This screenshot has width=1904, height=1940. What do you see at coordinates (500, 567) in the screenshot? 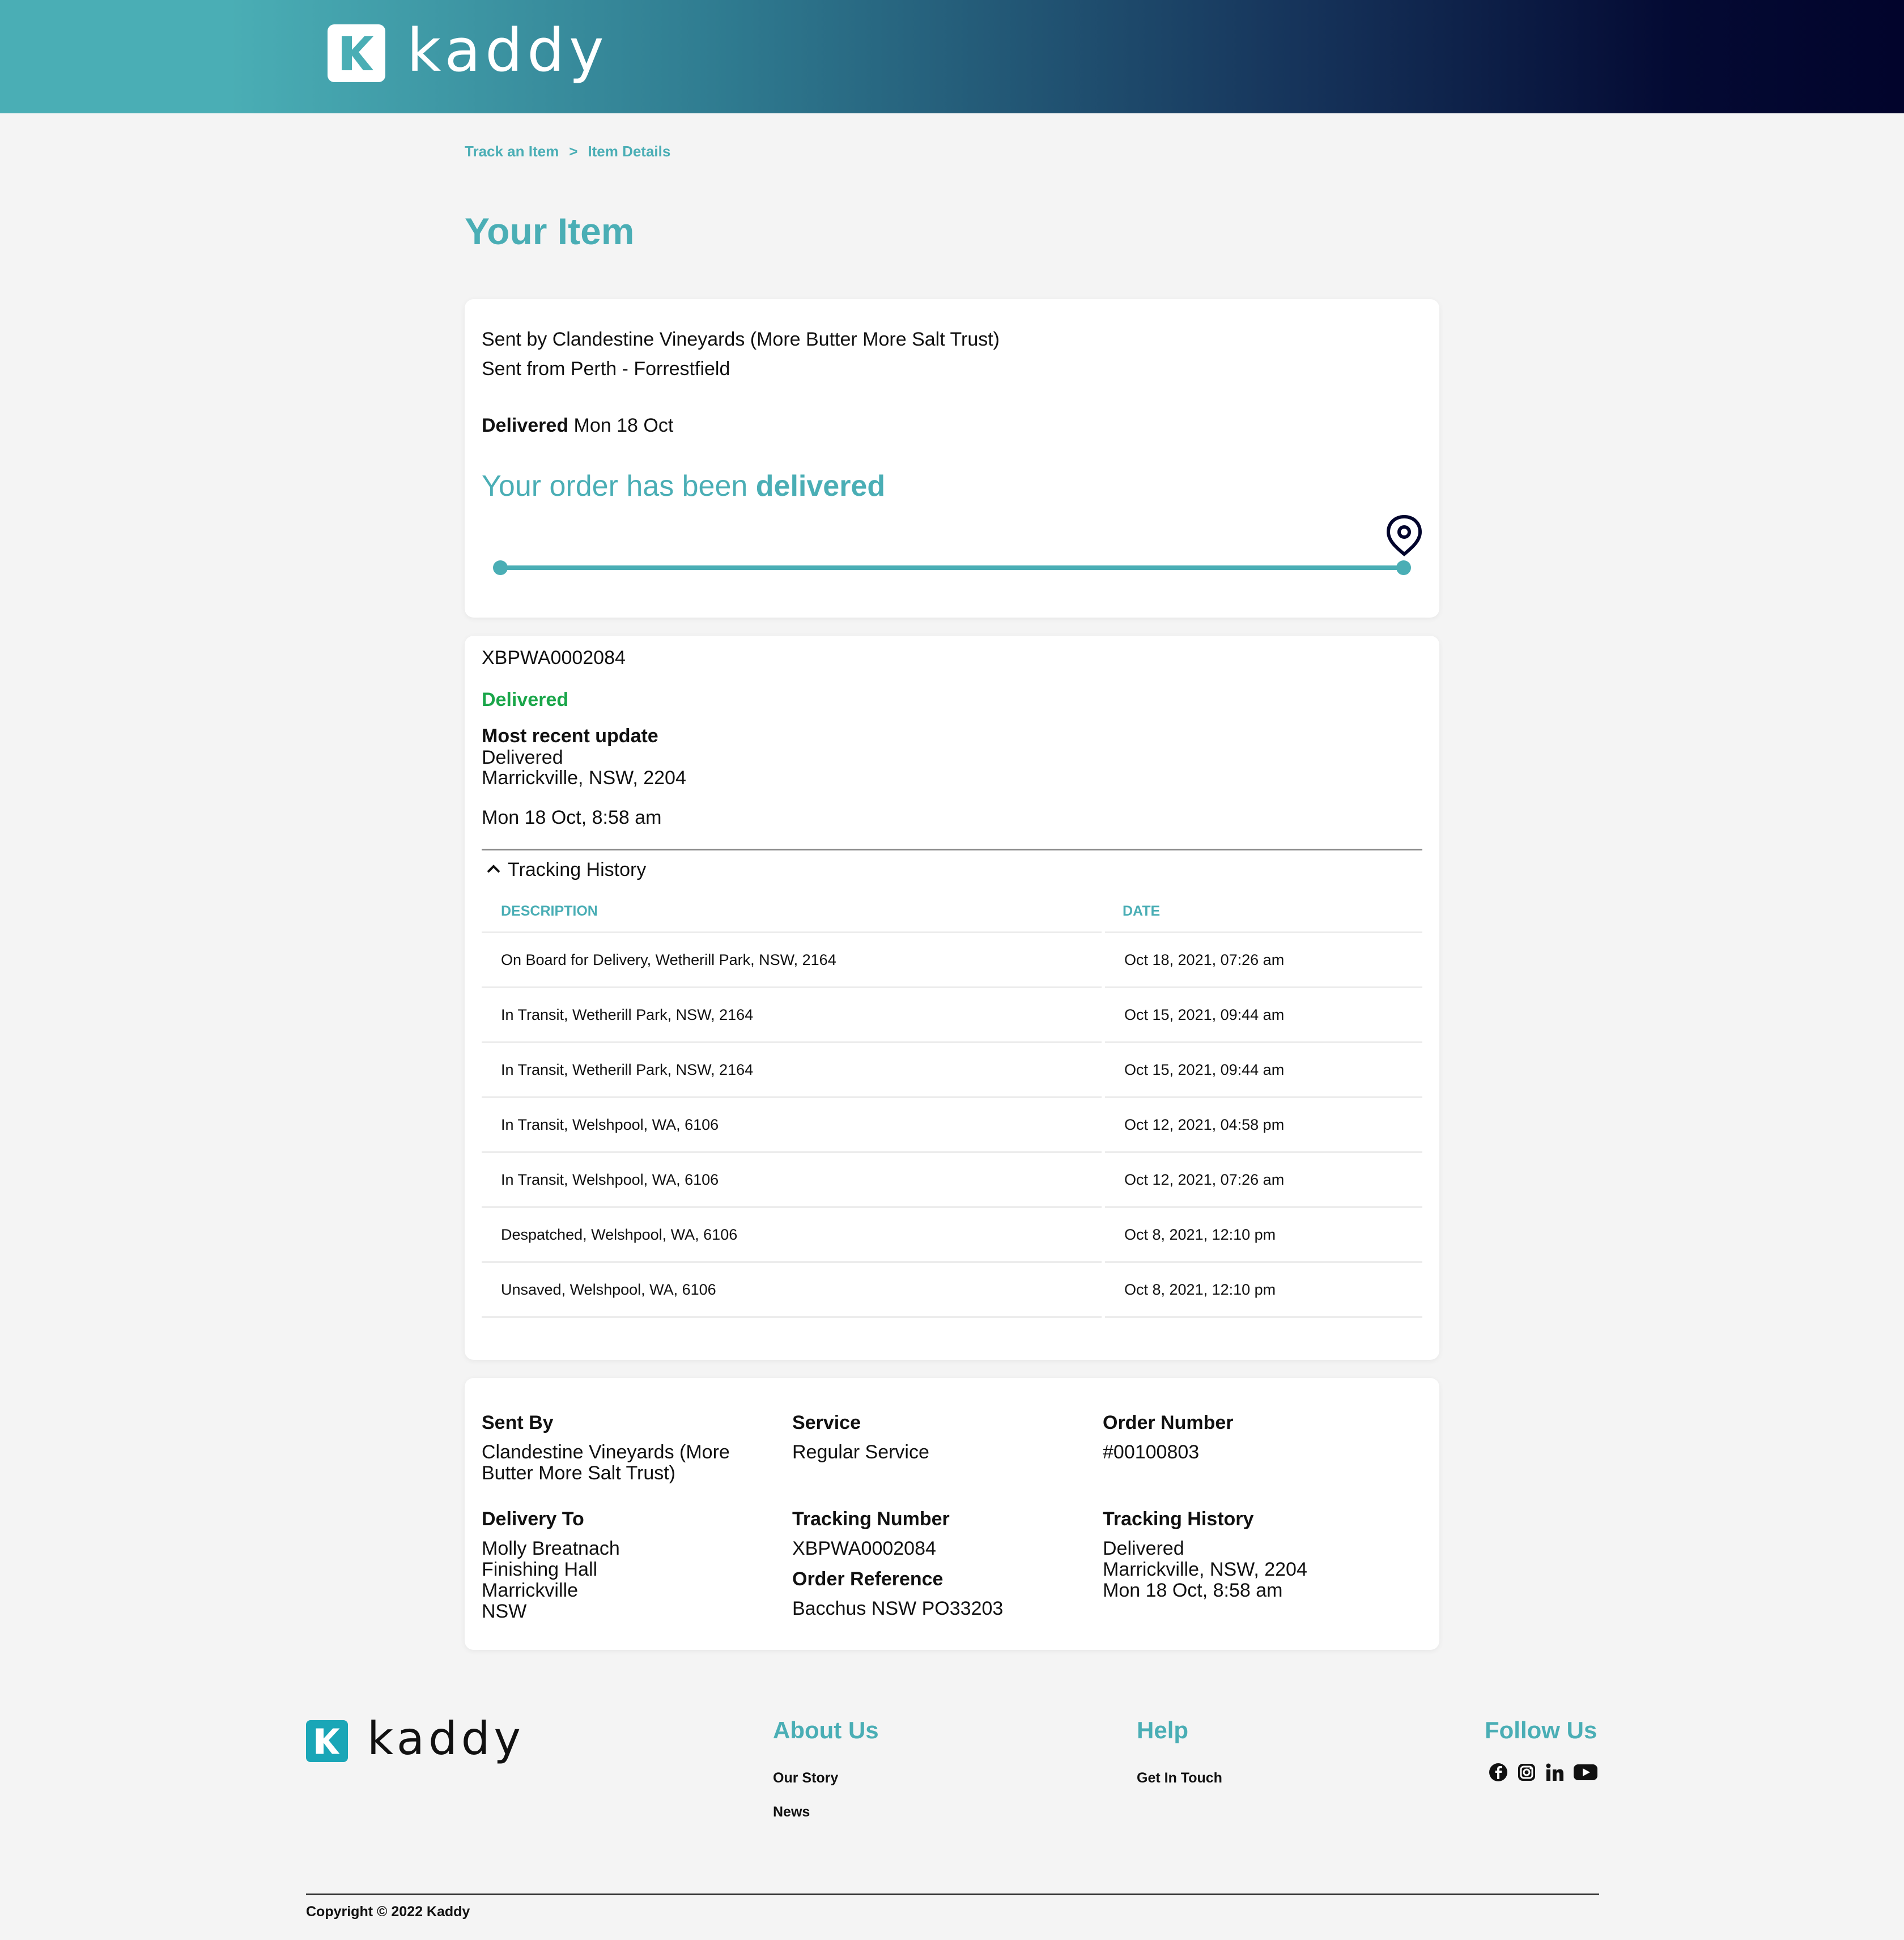
I see `progress-start-dot` at bounding box center [500, 567].